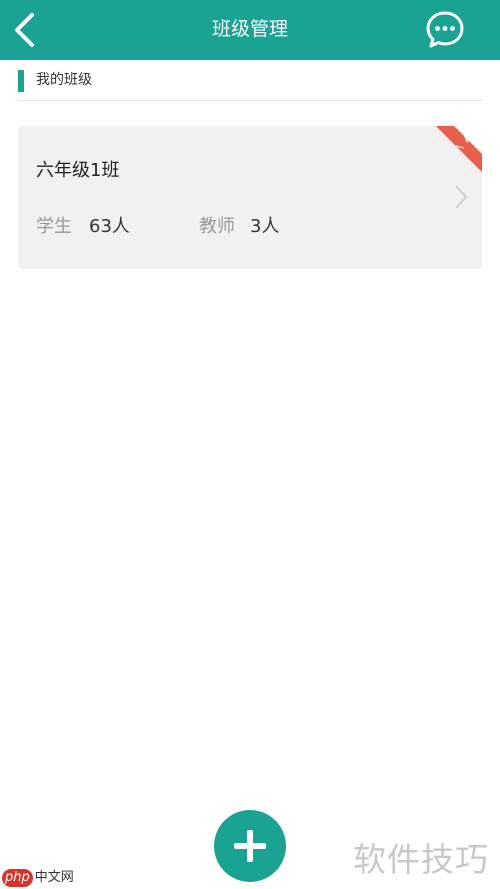 The height and width of the screenshot is (889, 500). I want to click on logo-text: 中文网, so click(54, 877).